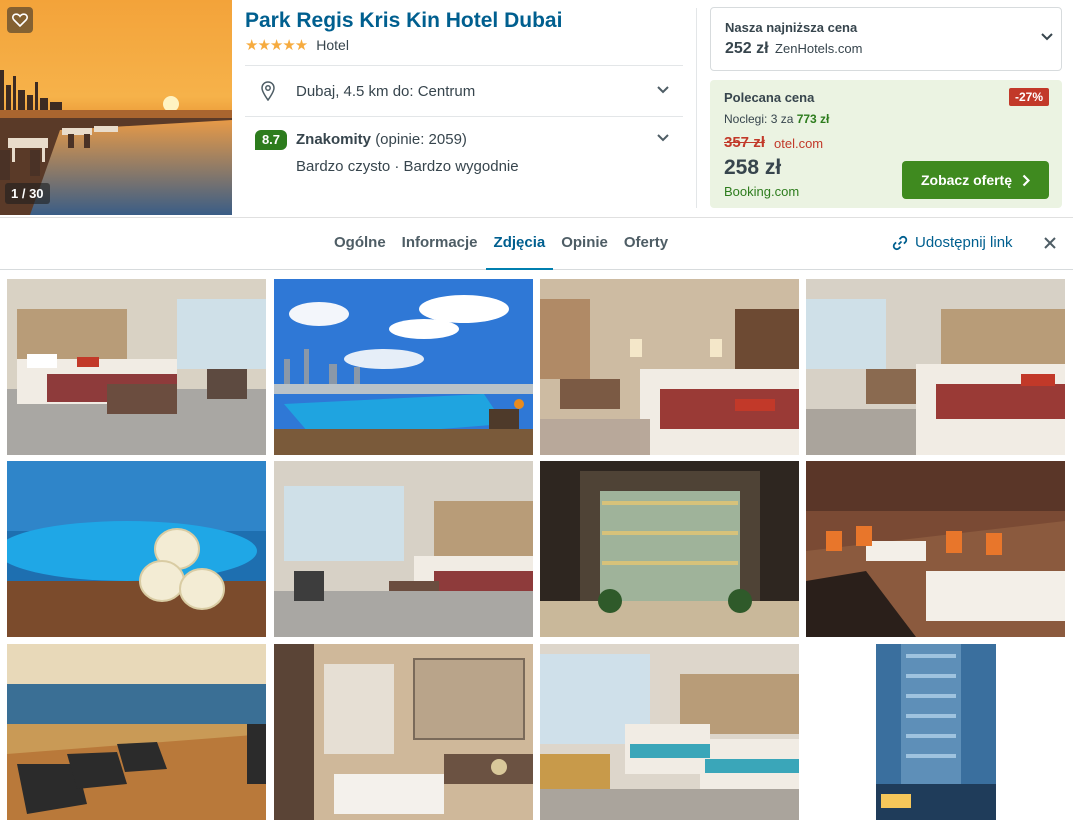 The height and width of the screenshot is (822, 1073). I want to click on twin-room-photo, so click(669, 732).